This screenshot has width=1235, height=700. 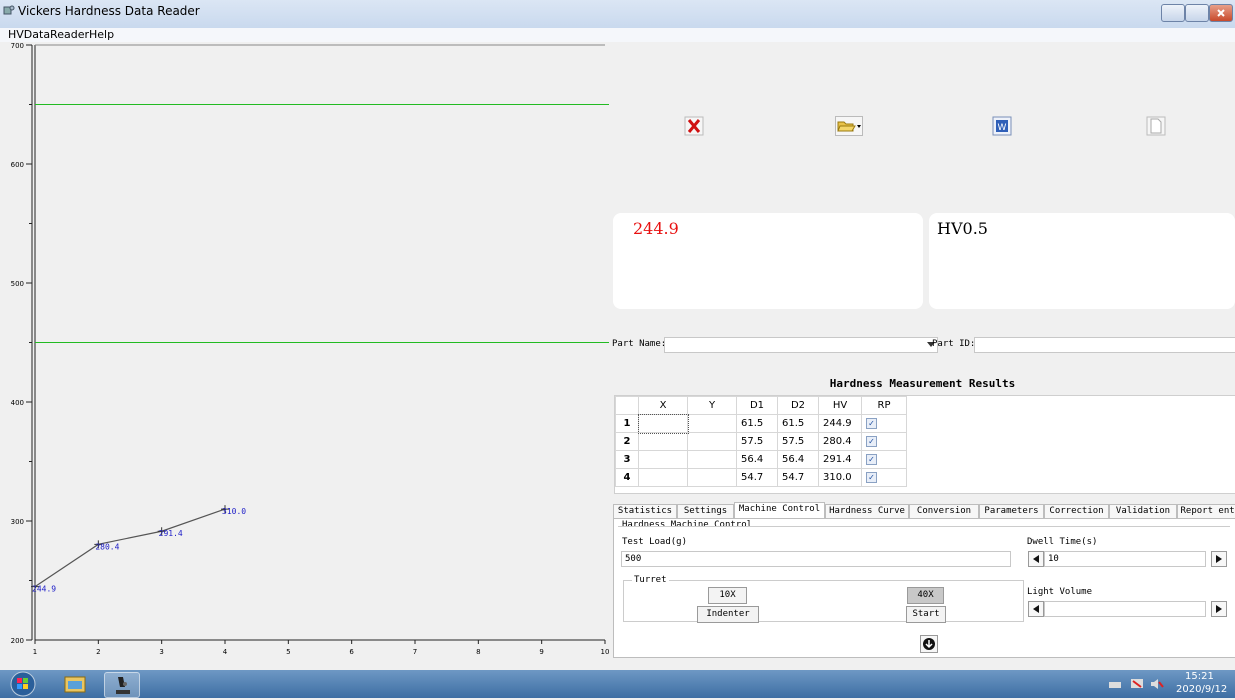 I want to click on cell-hv: 310.0, so click(x=840, y=477).